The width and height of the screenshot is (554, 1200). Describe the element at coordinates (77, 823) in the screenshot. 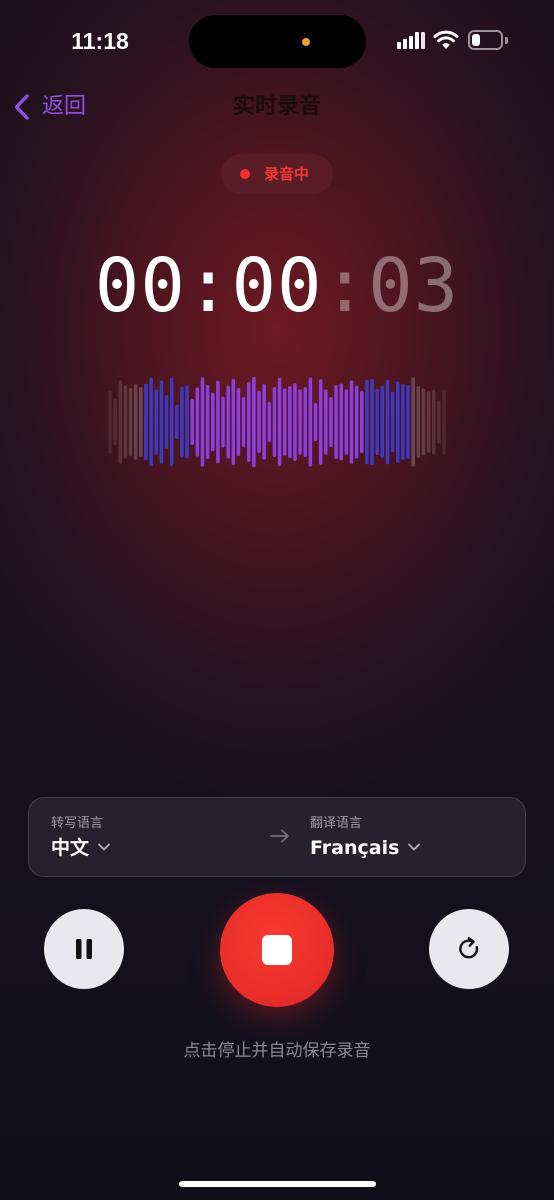

I see `source-language-caption: 转写语言` at that location.